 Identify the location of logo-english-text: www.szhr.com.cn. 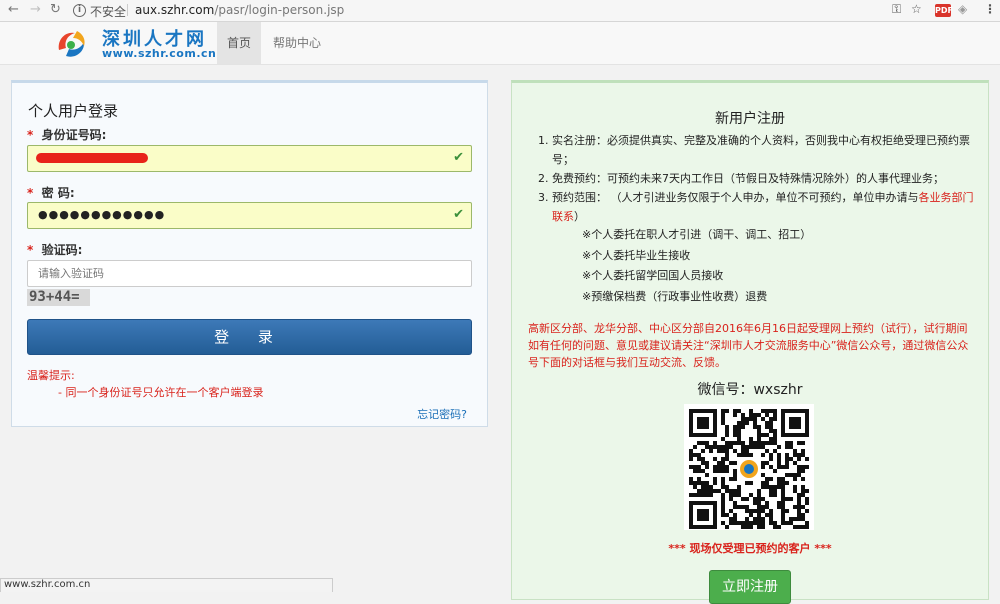
(159, 53).